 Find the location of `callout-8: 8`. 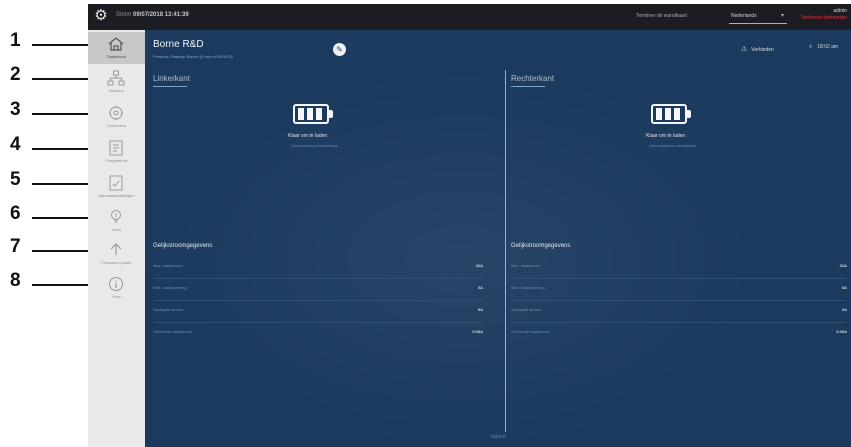

callout-8: 8 is located at coordinates (55, 281).